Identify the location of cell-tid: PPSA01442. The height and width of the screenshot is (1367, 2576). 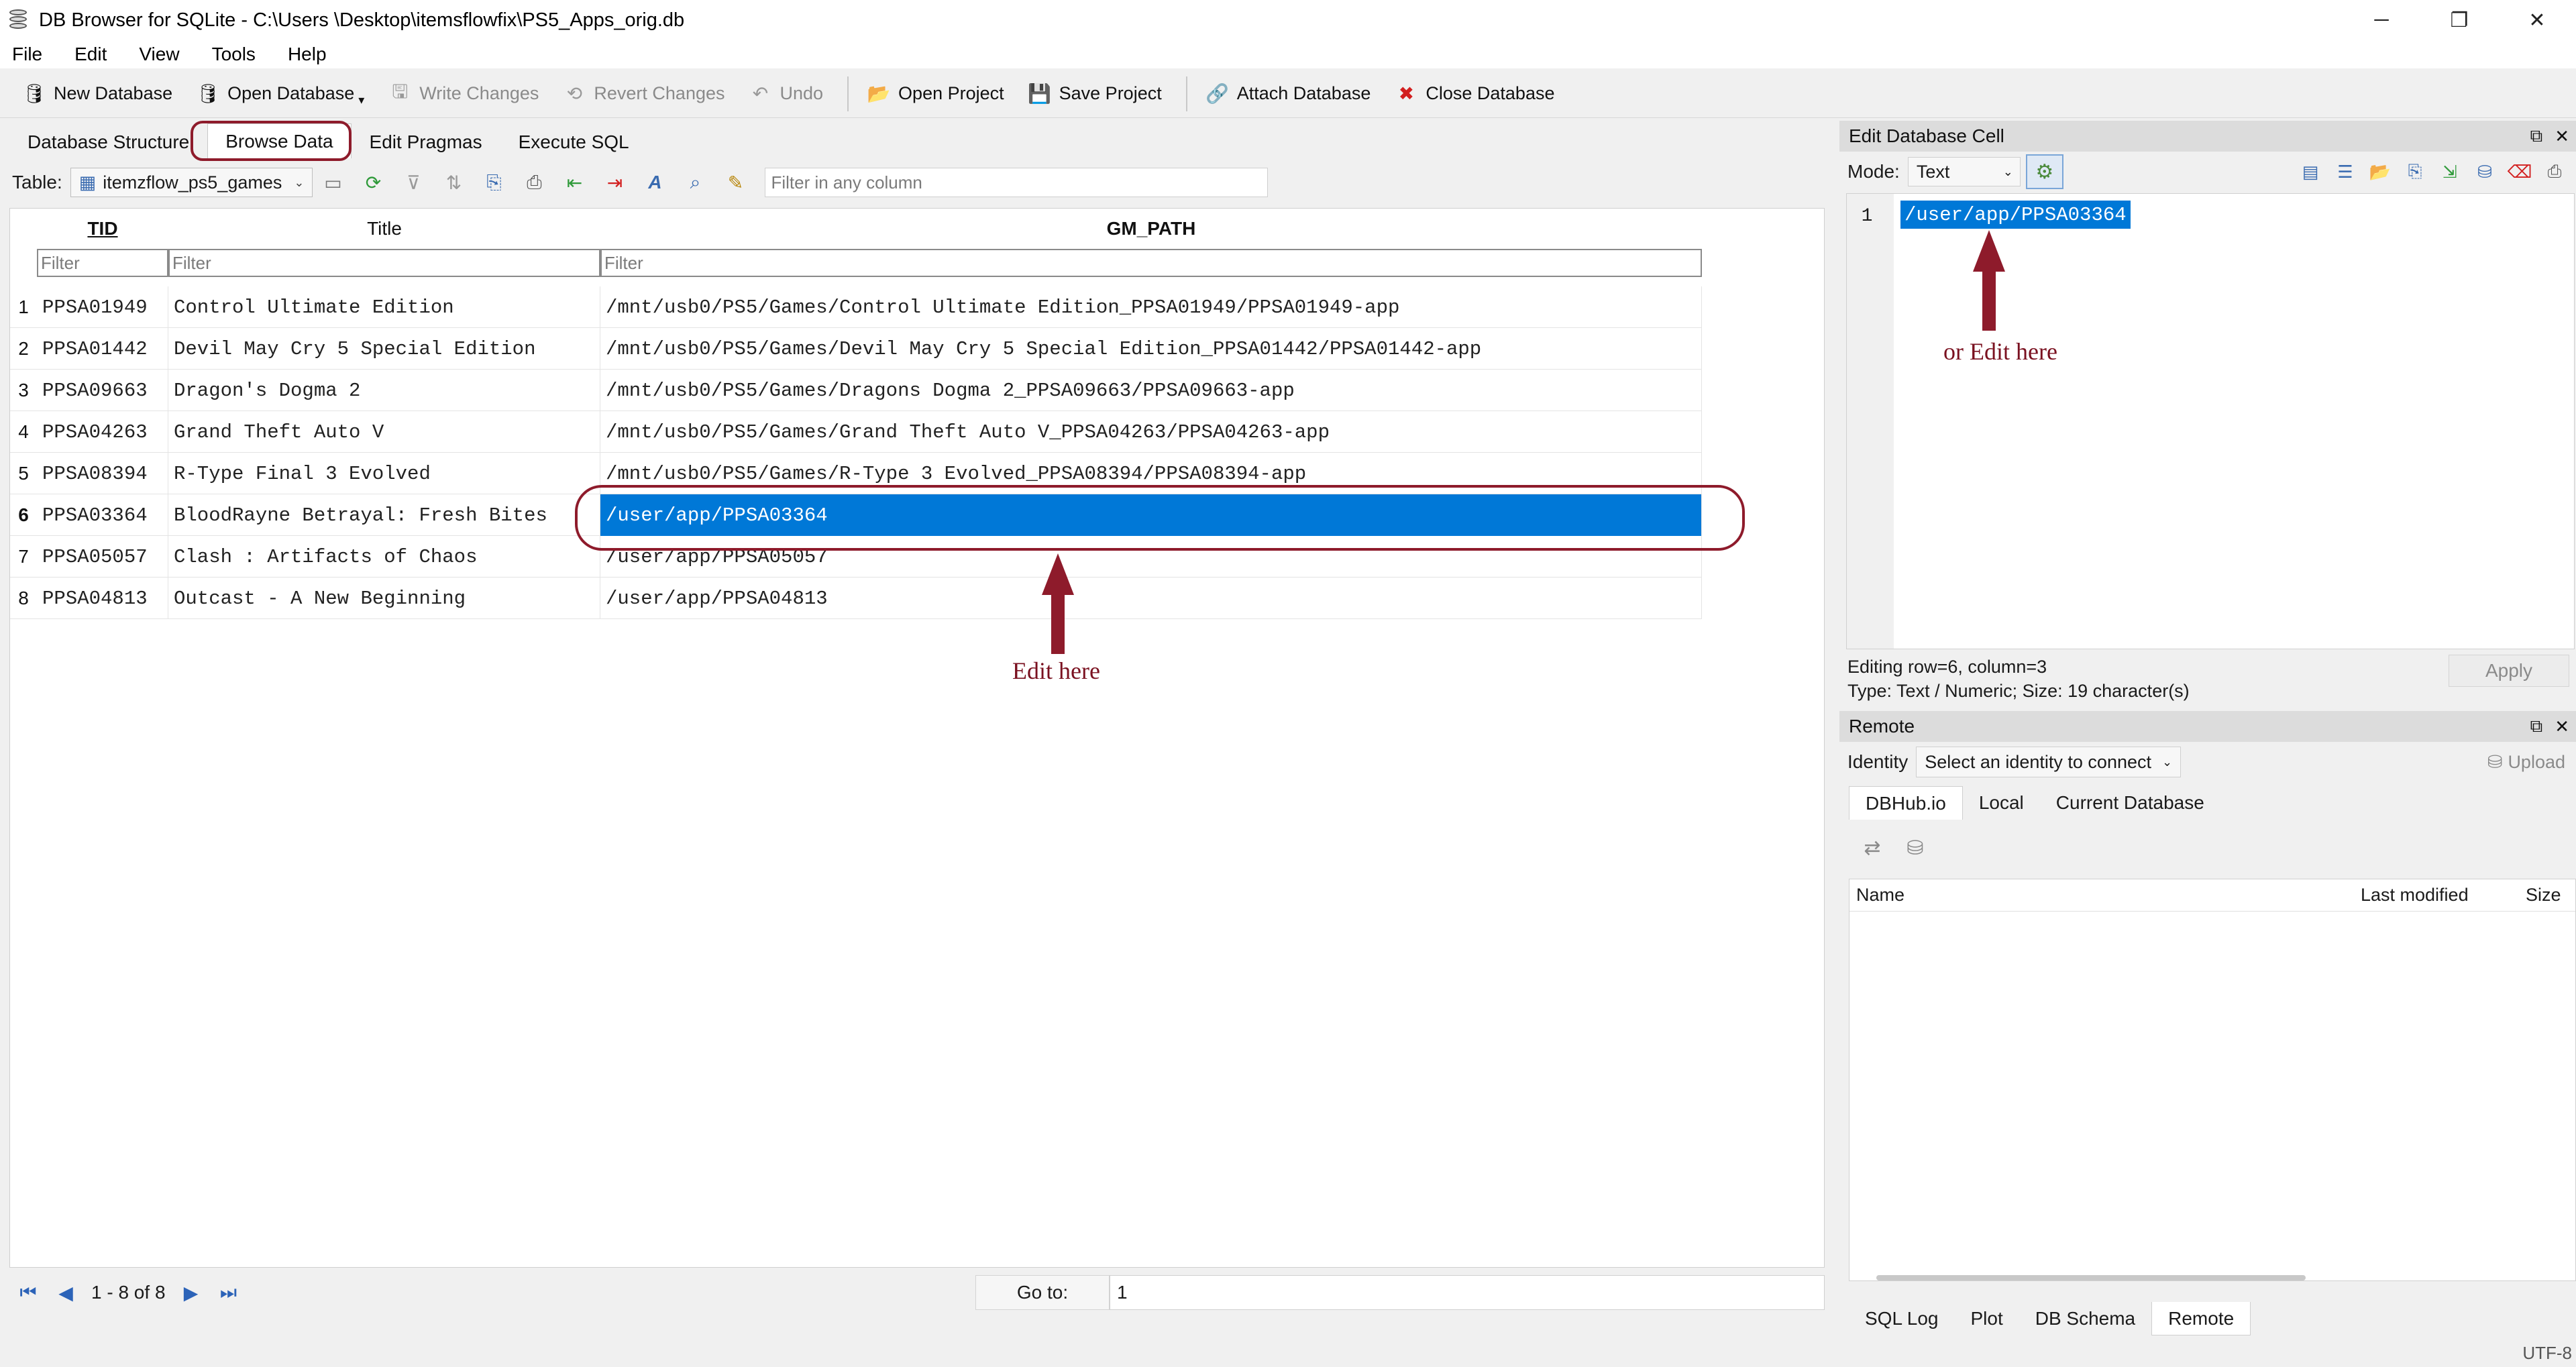
(102, 349).